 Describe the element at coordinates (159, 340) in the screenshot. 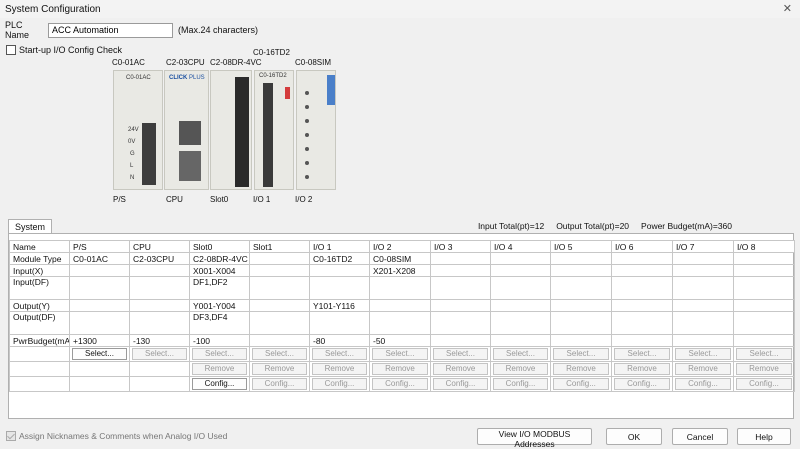

I see `grid-cell: -130` at that location.